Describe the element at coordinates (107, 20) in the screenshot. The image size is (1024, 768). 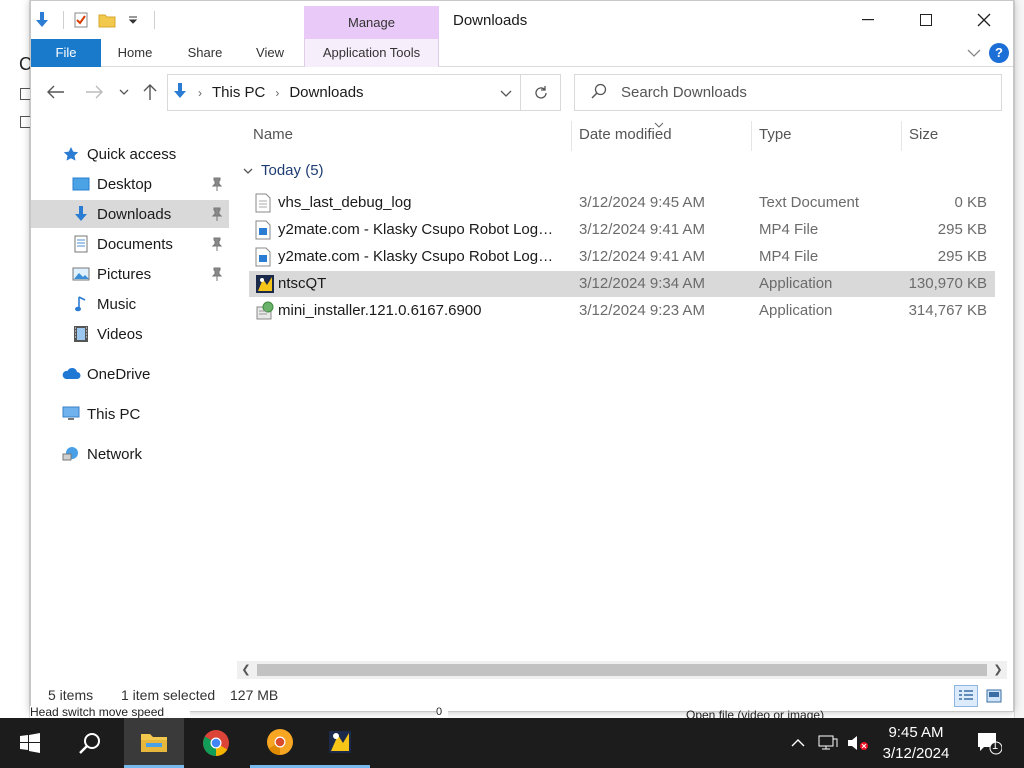
I see `new-folder-icon` at that location.